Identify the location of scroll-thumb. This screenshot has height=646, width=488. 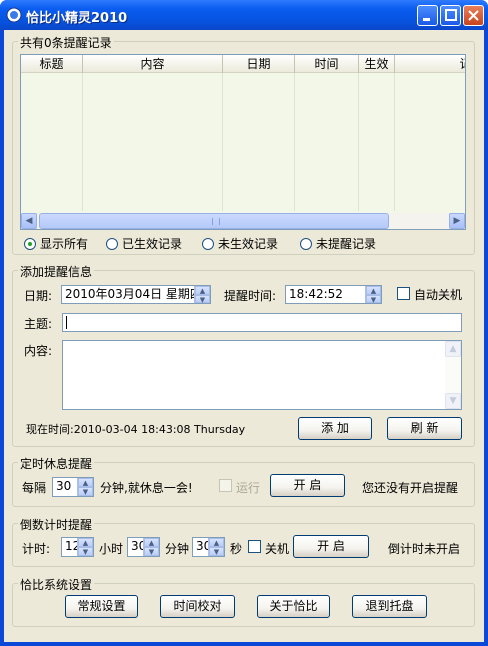
(214, 221).